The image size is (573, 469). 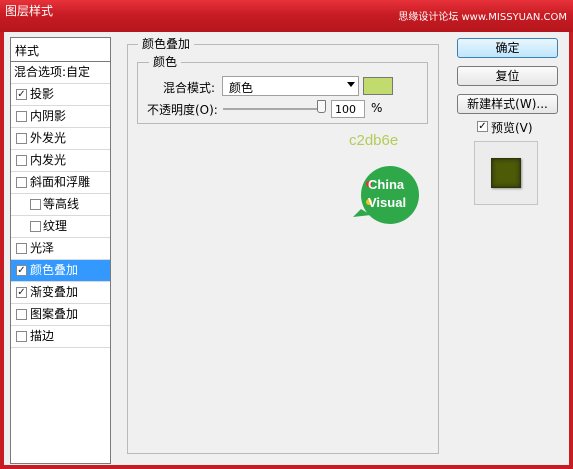 I want to click on pattern-overlay-checkbox, so click(x=21, y=314).